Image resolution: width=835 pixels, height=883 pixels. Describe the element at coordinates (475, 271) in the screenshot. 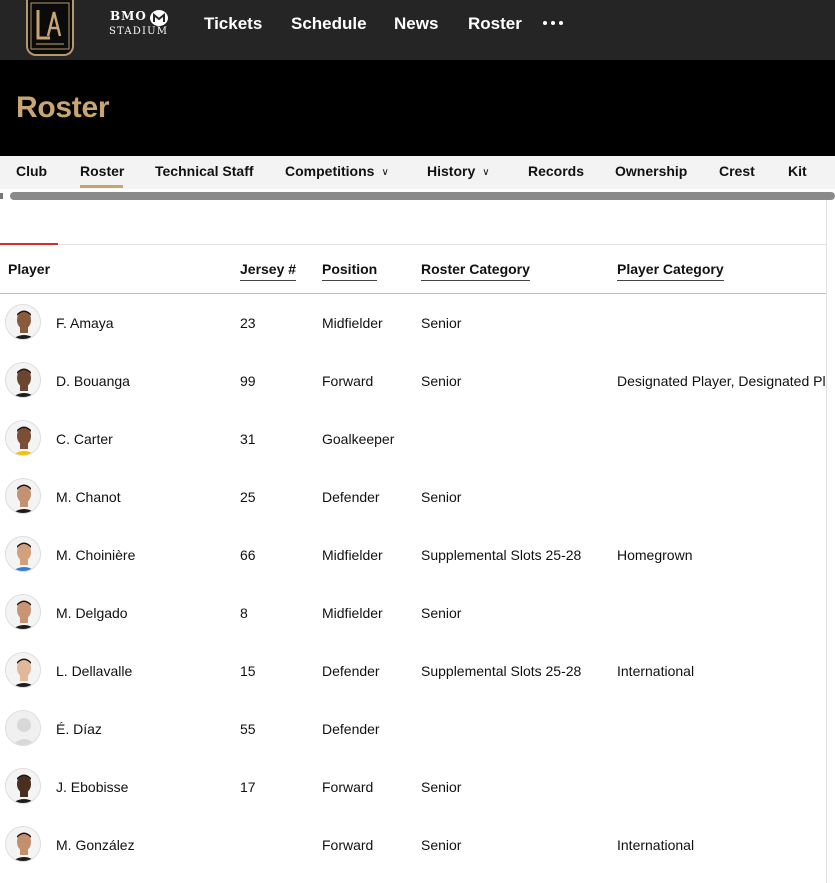

I see `column-header-roster-category: Roster Category` at that location.